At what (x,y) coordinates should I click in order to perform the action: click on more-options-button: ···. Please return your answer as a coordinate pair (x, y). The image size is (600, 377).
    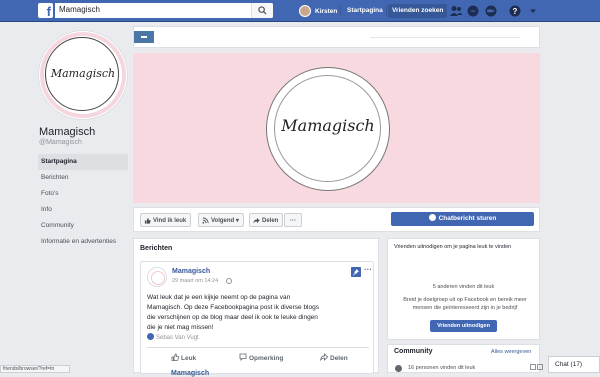
    Looking at the image, I should click on (293, 220).